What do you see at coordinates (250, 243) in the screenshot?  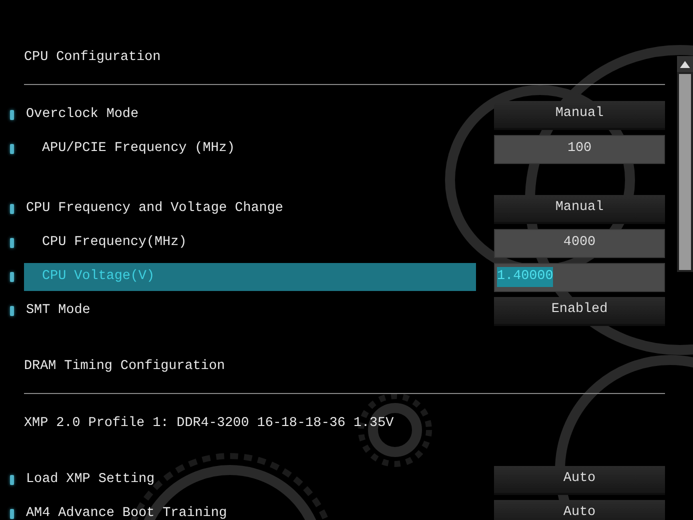 I see `setting-label: CPU Frequency(MHz)` at bounding box center [250, 243].